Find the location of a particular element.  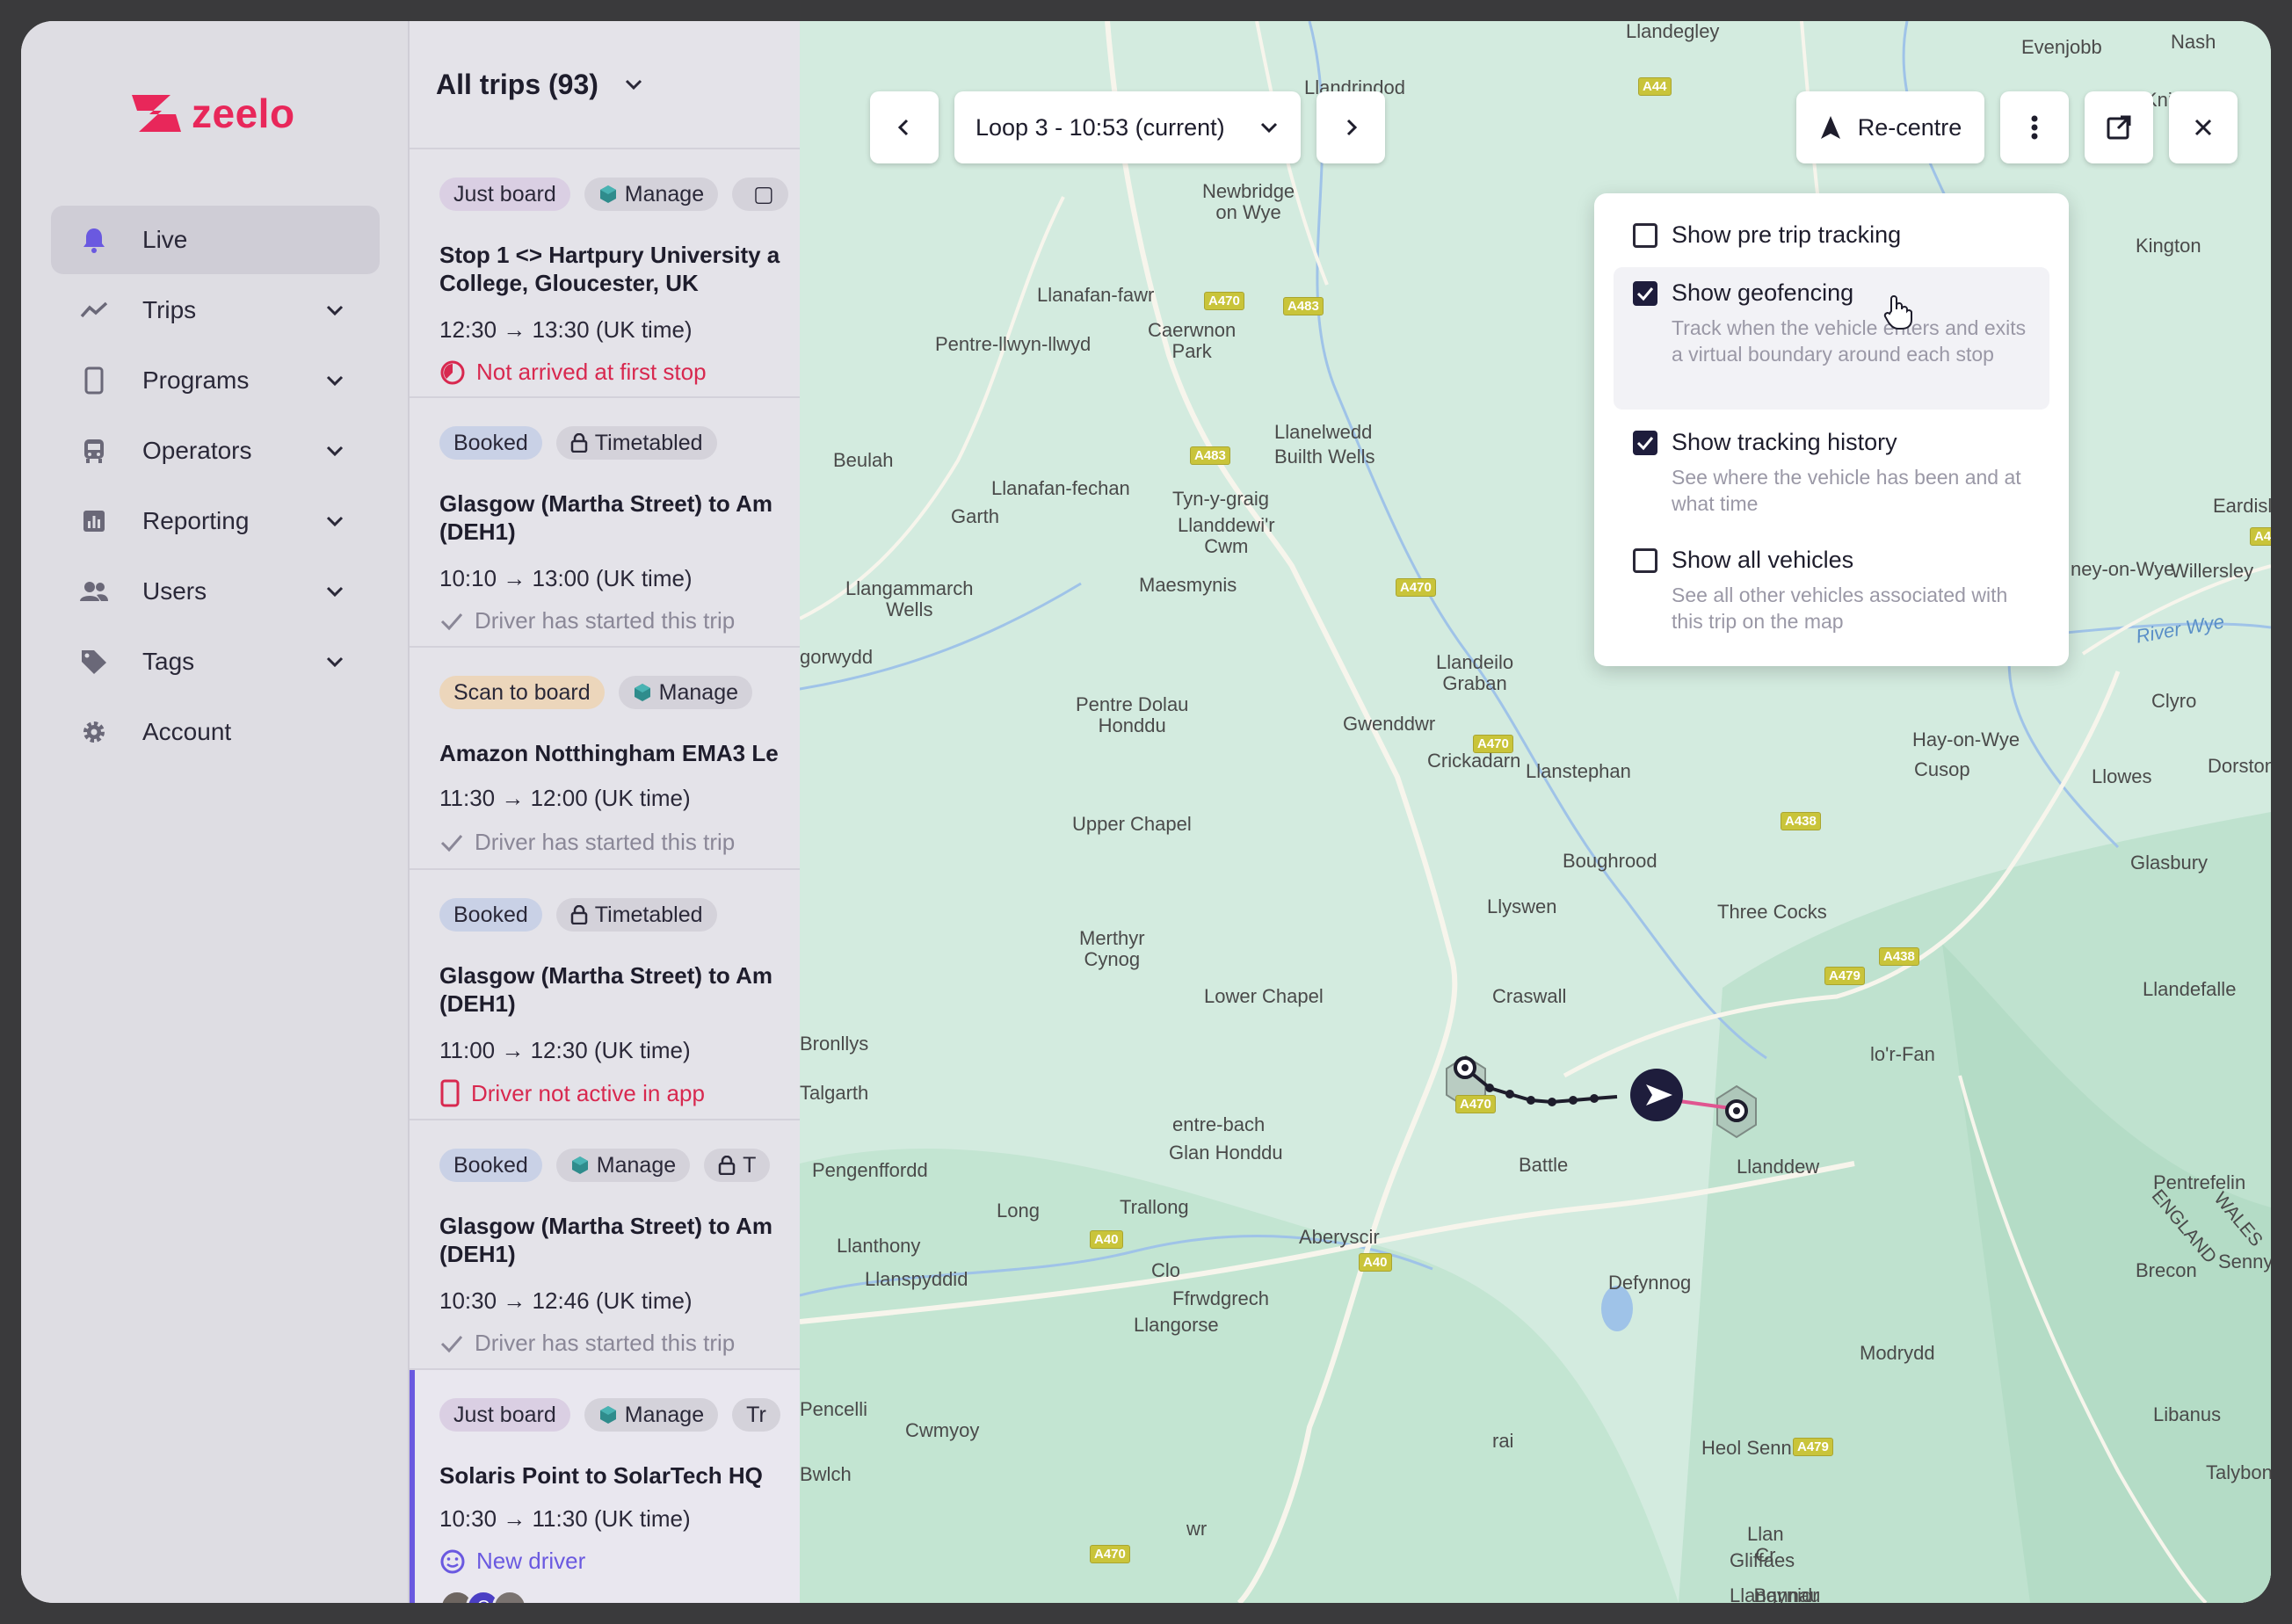

time-from: 11:30 is located at coordinates (468, 798).